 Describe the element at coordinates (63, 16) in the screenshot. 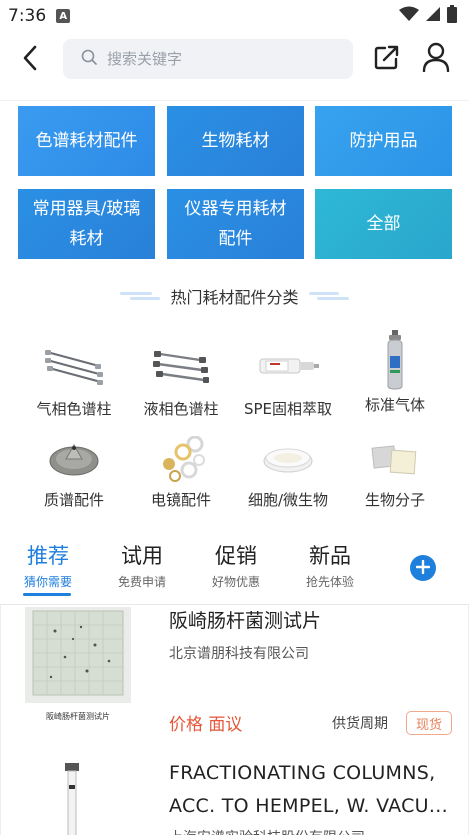

I see `notification-badge: A` at that location.